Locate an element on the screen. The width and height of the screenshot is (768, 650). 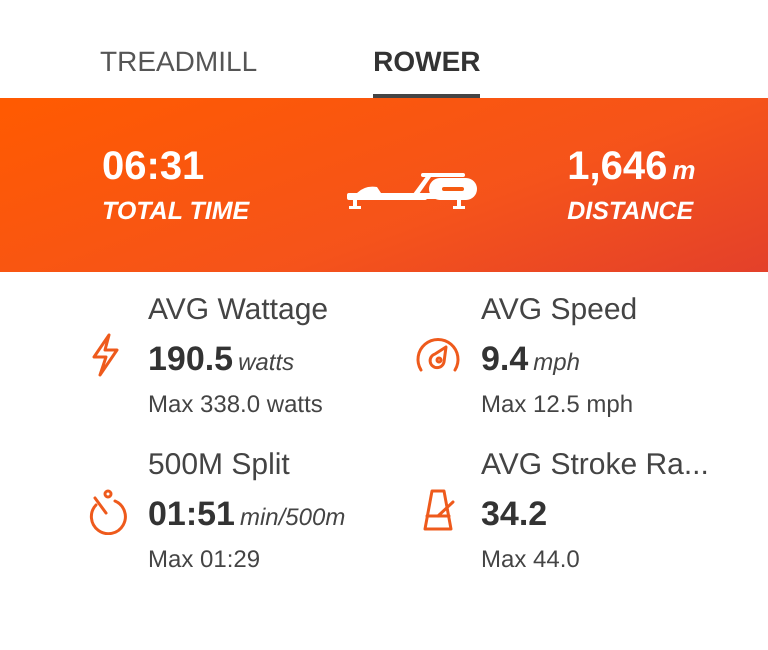
summary-unit: m is located at coordinates (684, 170).